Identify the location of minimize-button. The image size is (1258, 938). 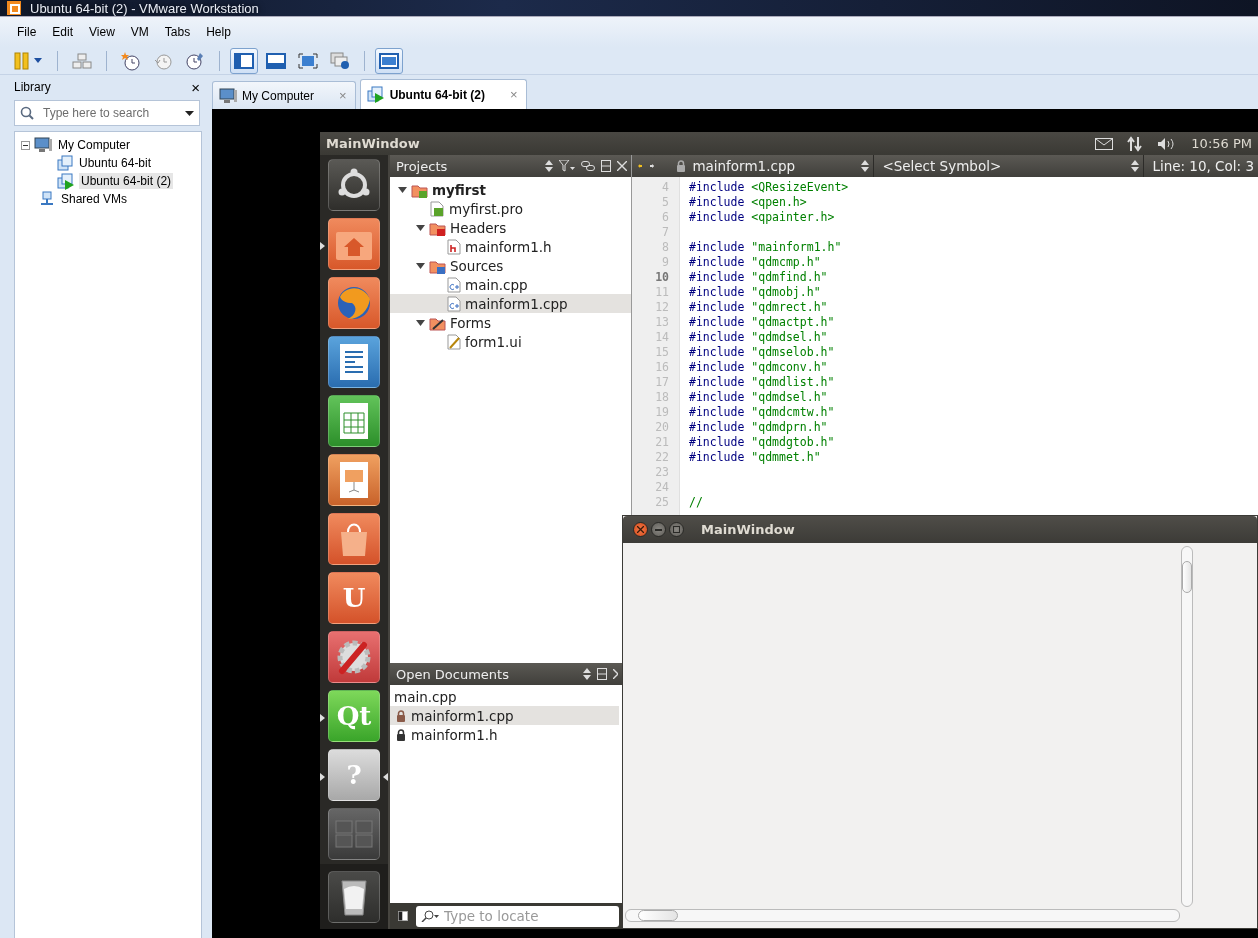
(658, 529).